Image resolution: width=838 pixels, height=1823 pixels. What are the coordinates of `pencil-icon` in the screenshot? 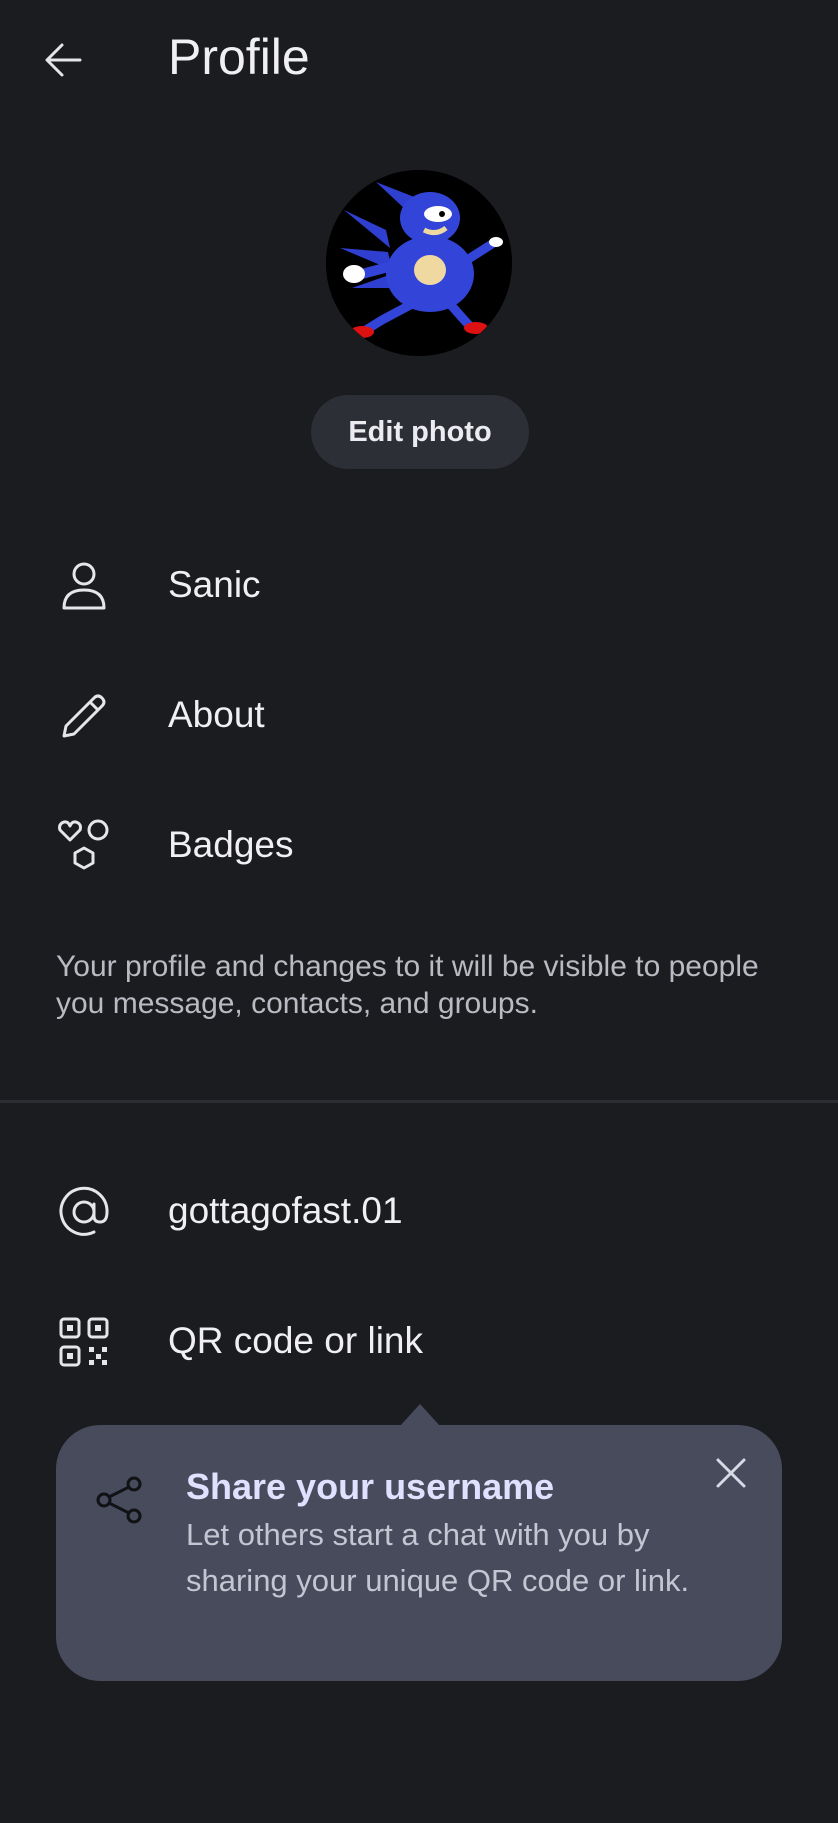 It's located at (84, 716).